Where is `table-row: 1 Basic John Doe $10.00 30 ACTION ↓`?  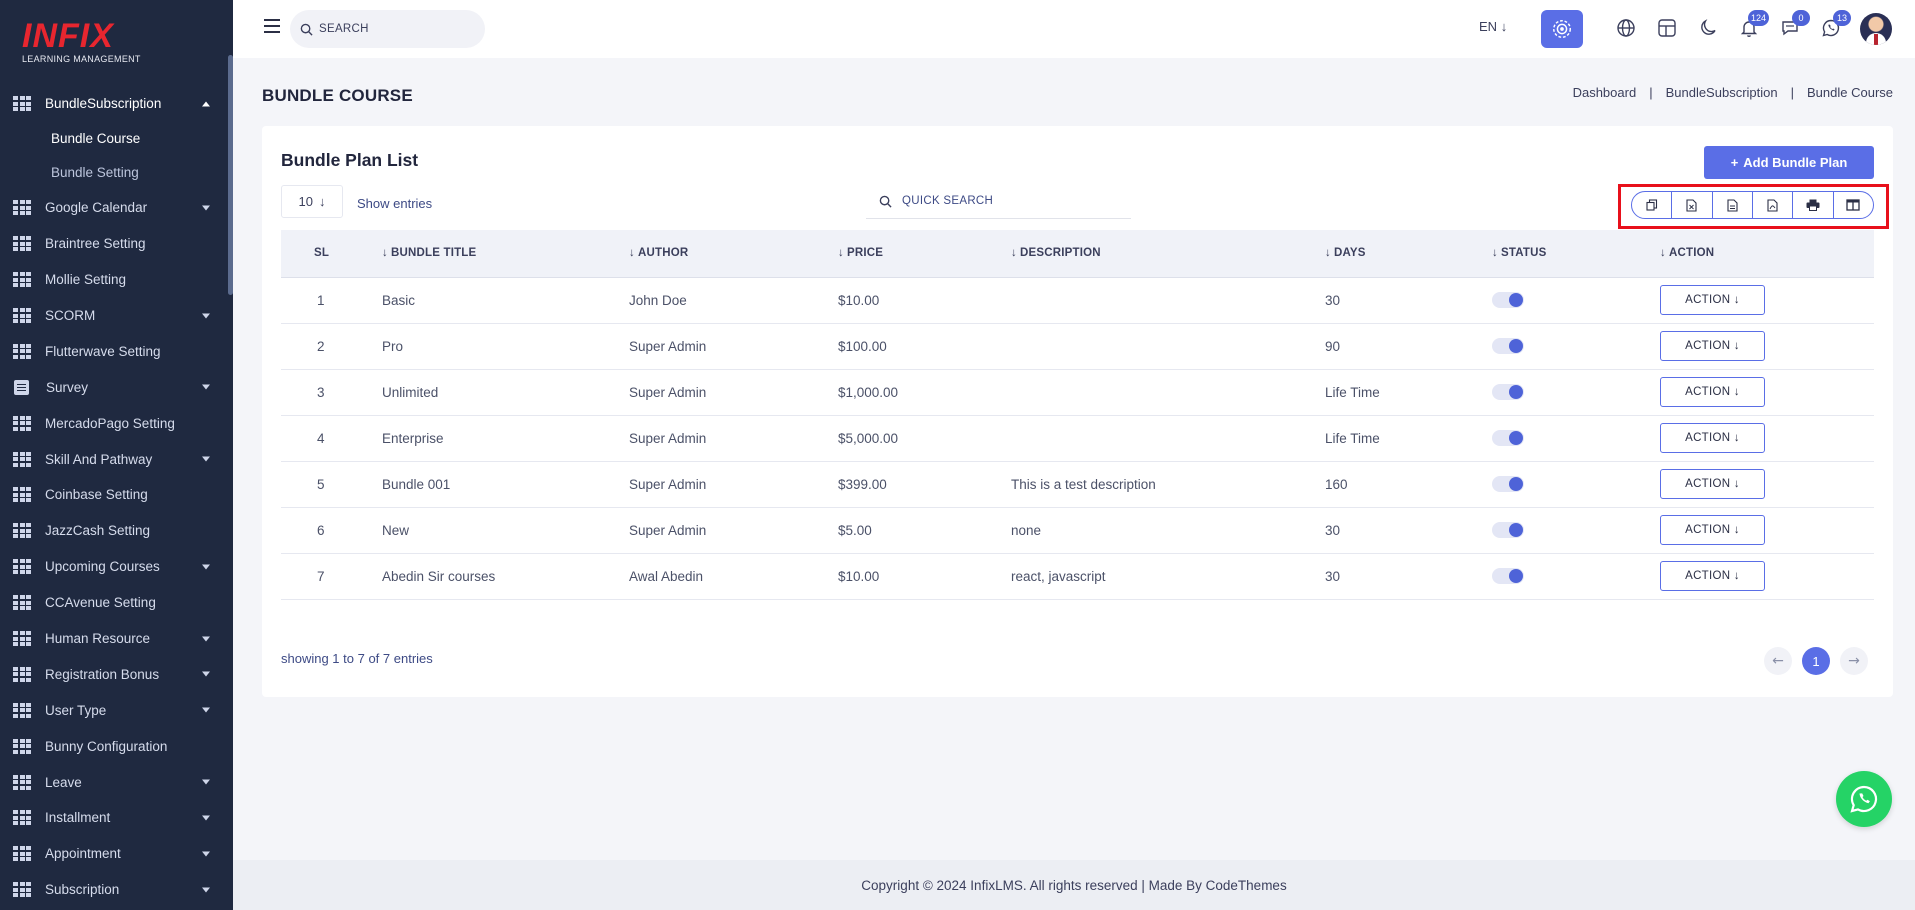 table-row: 1 Basic John Doe $10.00 30 ACTION ↓ is located at coordinates (1077, 300).